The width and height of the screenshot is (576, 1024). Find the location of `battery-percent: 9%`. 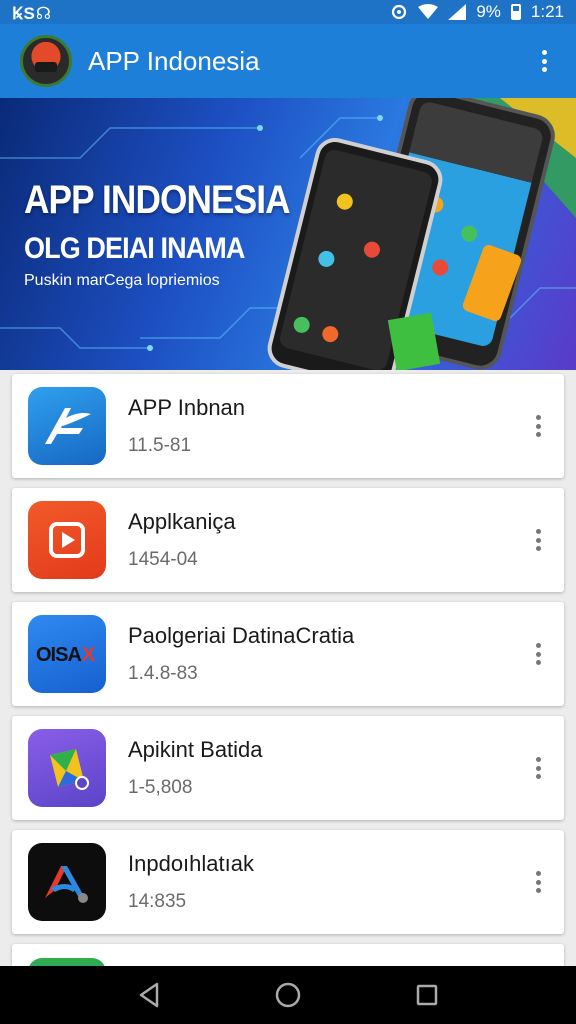

battery-percent: 9% is located at coordinates (488, 11).